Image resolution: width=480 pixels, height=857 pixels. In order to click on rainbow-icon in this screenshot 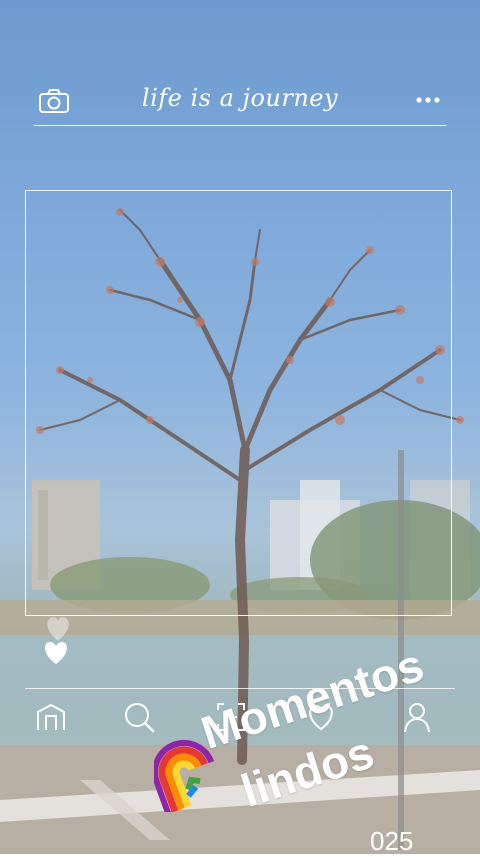, I will do `click(183, 773)`.